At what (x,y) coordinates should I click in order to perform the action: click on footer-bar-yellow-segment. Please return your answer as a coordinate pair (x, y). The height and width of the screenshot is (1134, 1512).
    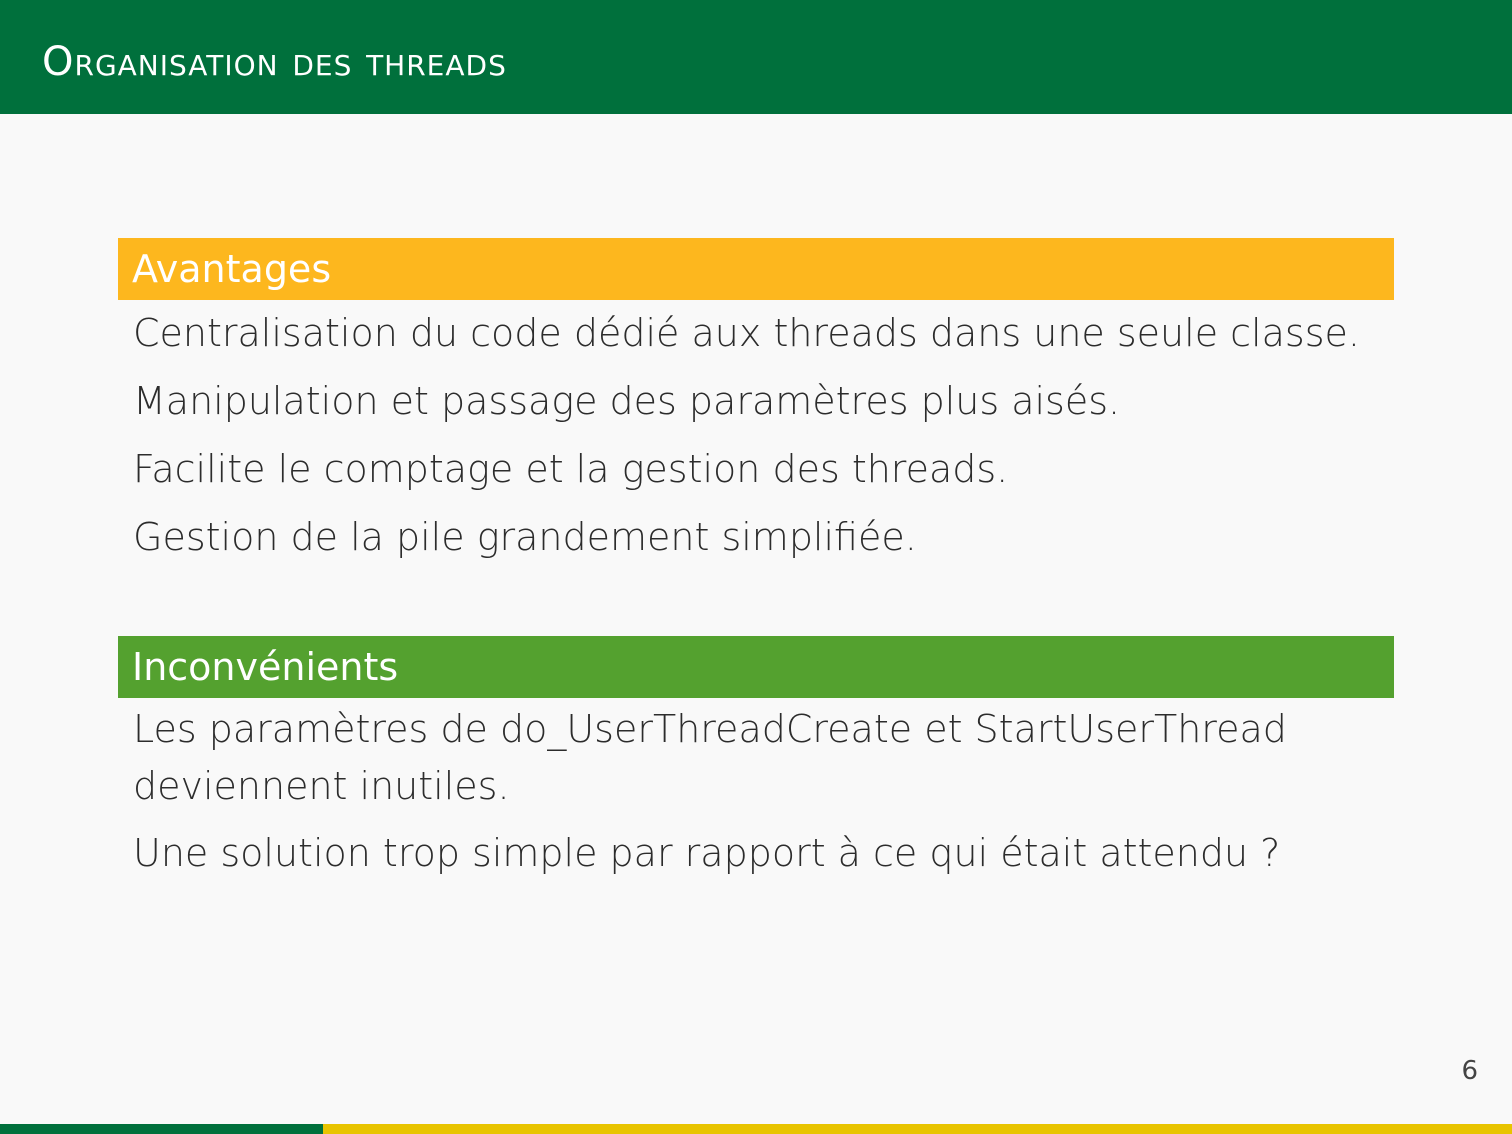
    Looking at the image, I should click on (917, 1129).